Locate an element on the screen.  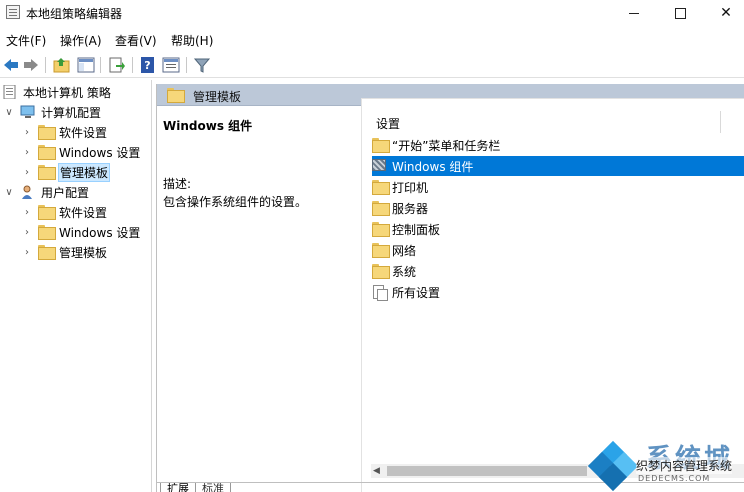
window-title: 本地组策略编辑器 is located at coordinates (74, 14).